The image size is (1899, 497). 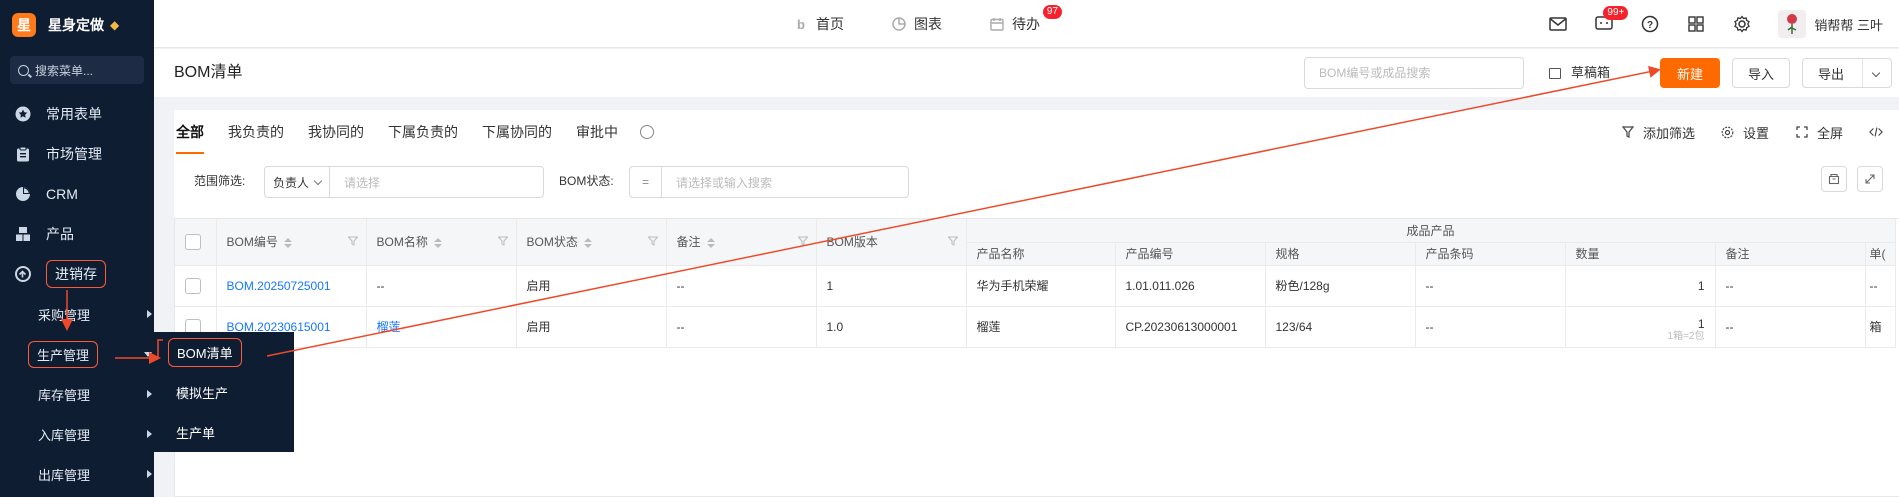 What do you see at coordinates (741, 242) in the screenshot?
I see `col-note: 备注` at bounding box center [741, 242].